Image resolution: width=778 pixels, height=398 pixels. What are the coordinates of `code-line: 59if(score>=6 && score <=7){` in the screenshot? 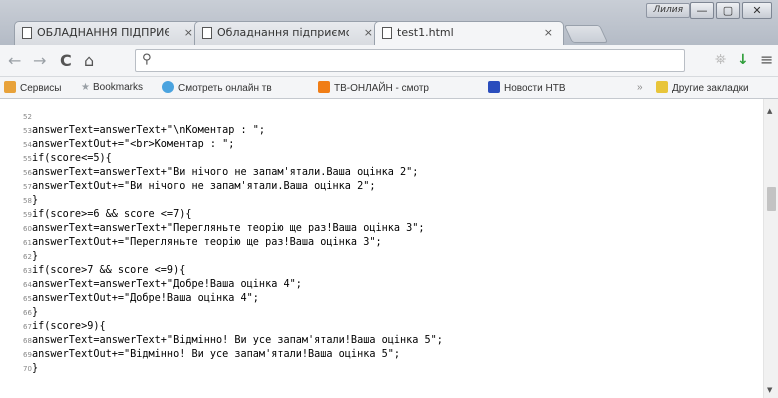 It's located at (380, 215).